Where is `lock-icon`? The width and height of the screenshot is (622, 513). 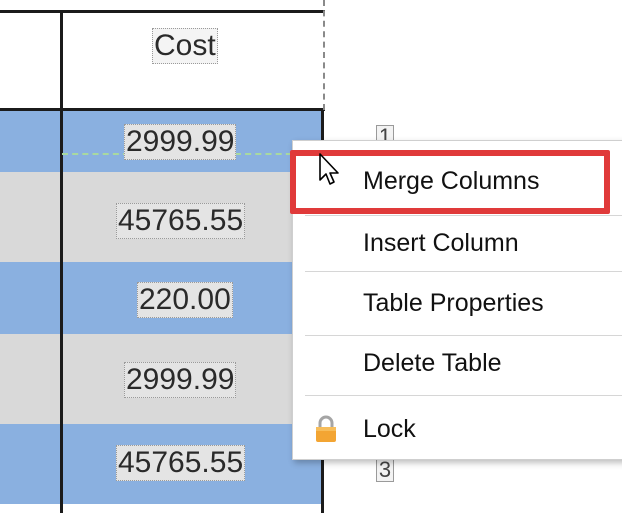 lock-icon is located at coordinates (326, 431).